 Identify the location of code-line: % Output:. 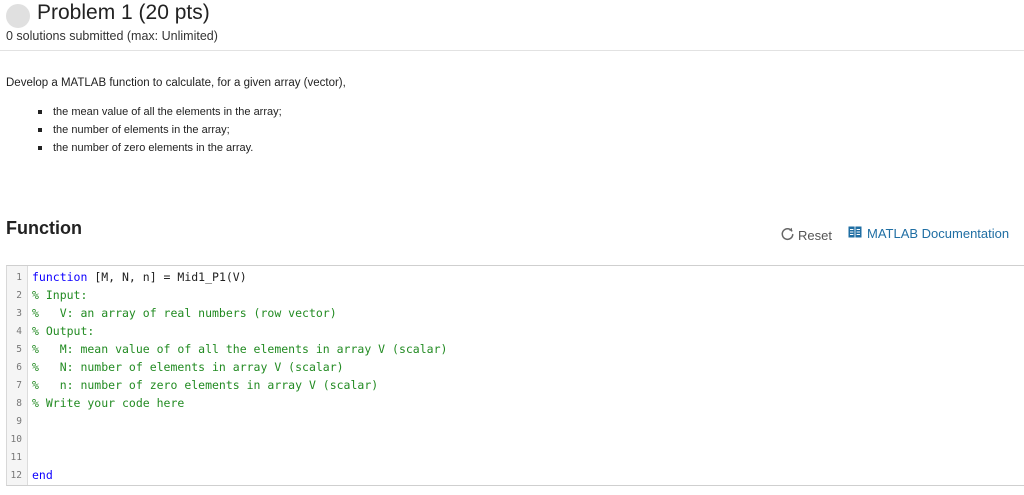
(63, 331).